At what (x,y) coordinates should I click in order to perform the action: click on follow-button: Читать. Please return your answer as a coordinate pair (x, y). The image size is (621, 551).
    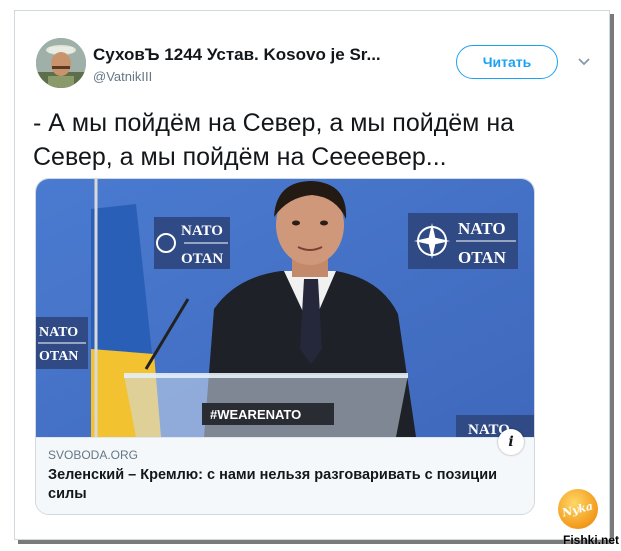
    Looking at the image, I should click on (507, 62).